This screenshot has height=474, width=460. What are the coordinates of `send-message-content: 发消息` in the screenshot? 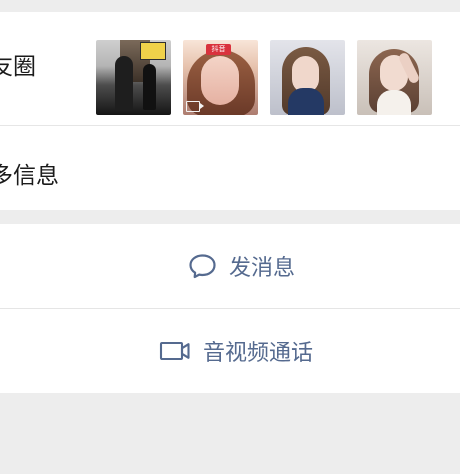 It's located at (241, 266).